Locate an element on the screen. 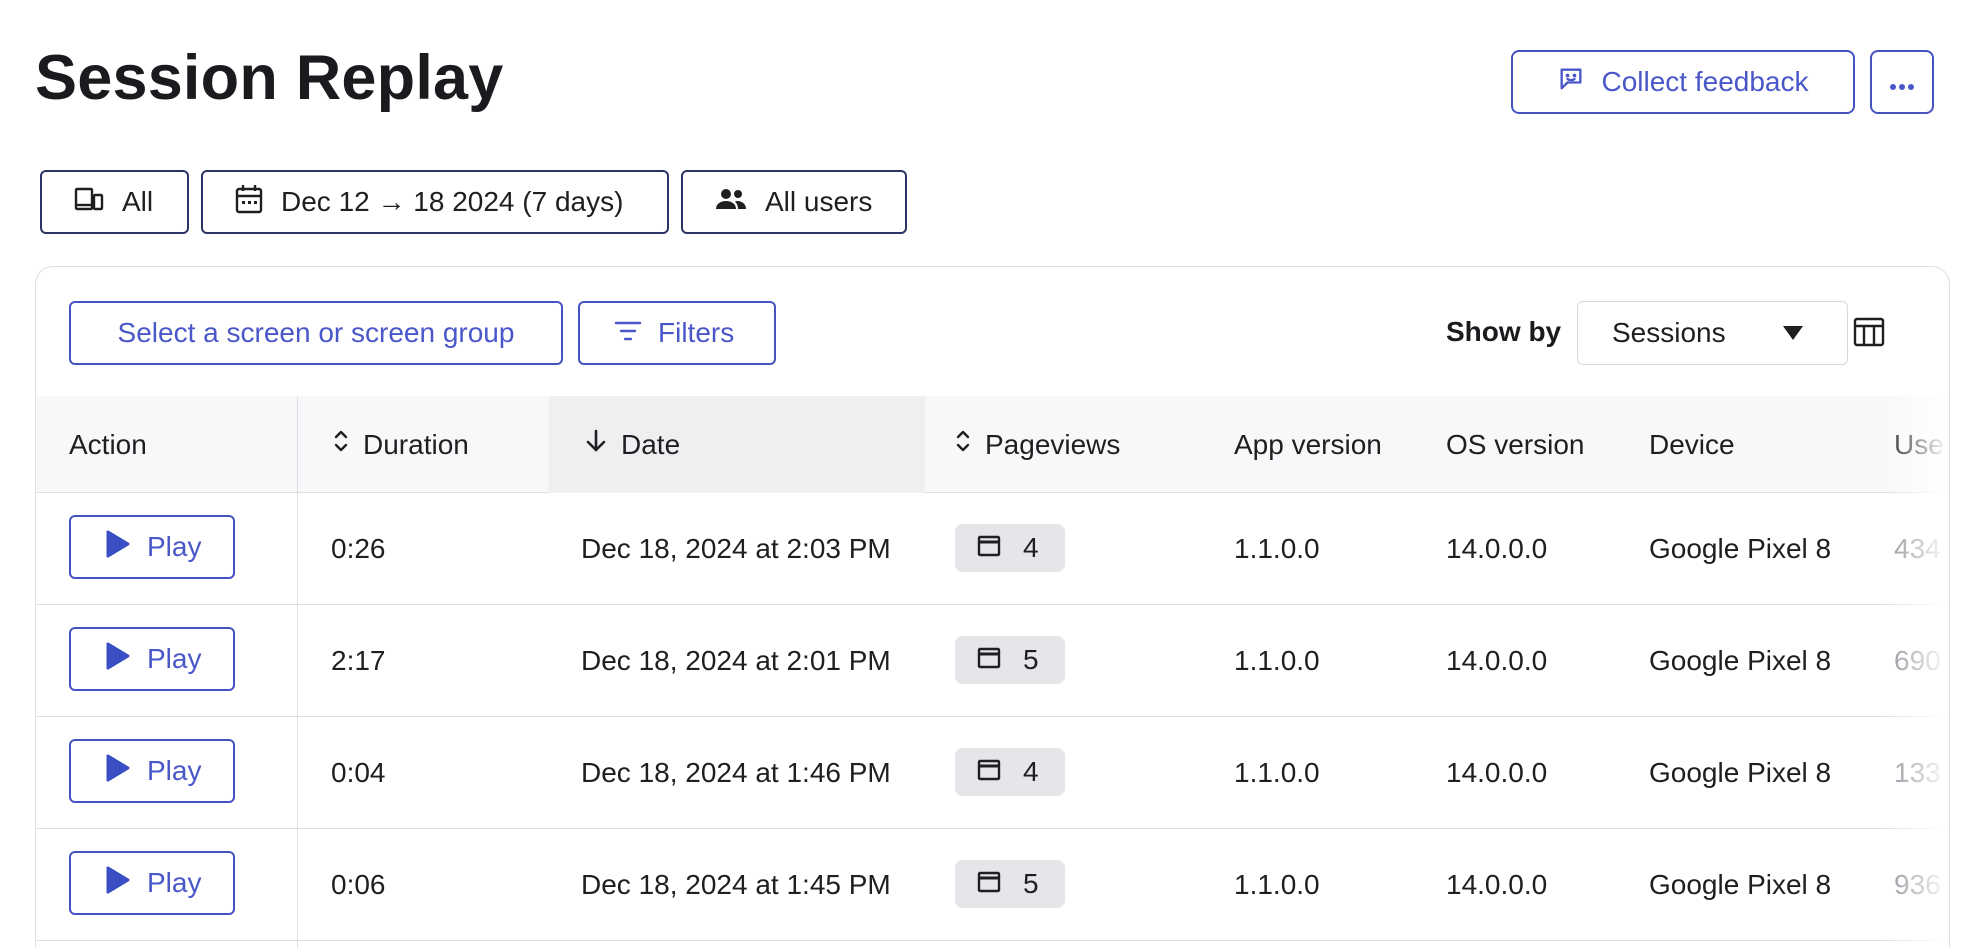  column-header-pageviews-label: Pageviews is located at coordinates (1053, 444).